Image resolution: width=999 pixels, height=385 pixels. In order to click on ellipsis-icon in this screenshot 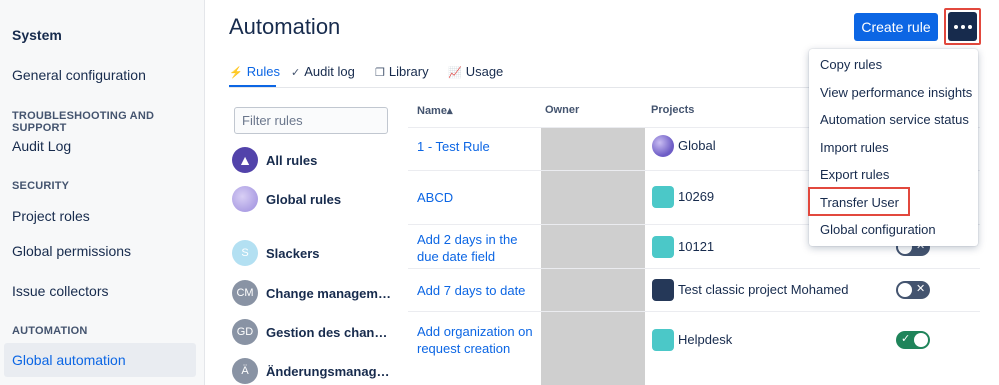, I will do `click(963, 27)`.